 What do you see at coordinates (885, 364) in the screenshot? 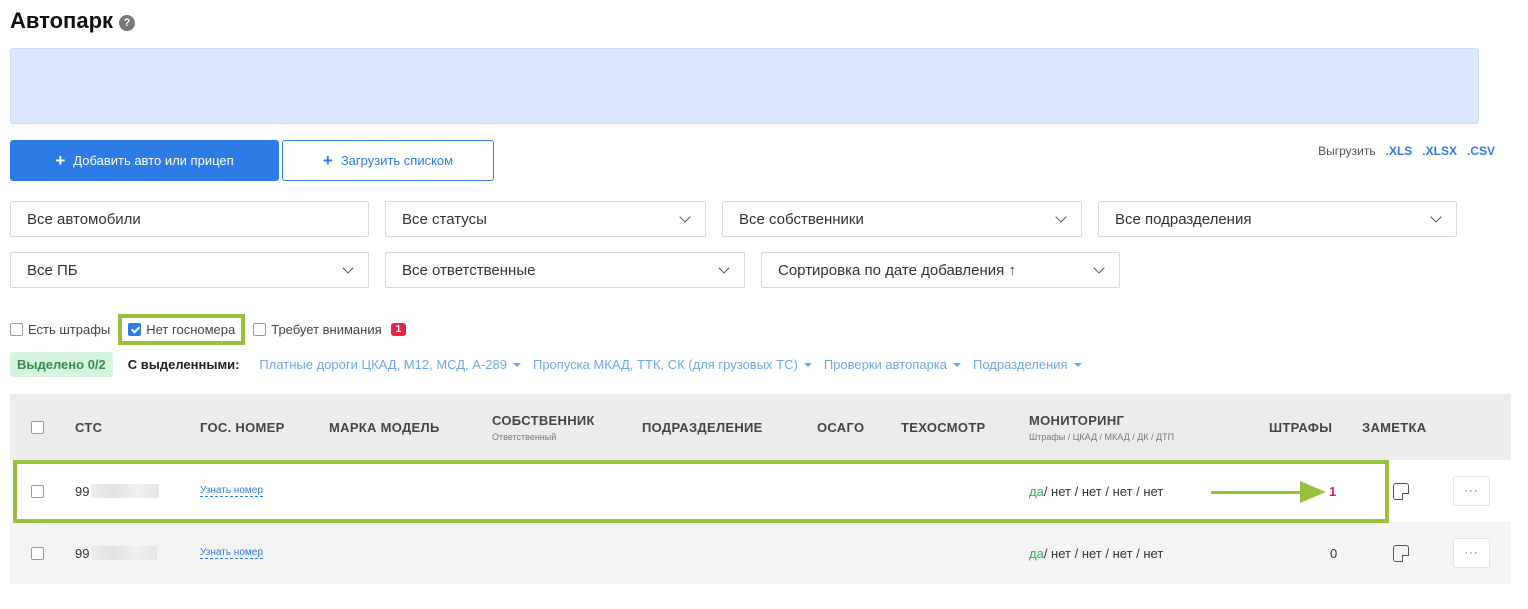
I see `bulk-checks-label: Проверки автопарка` at bounding box center [885, 364].